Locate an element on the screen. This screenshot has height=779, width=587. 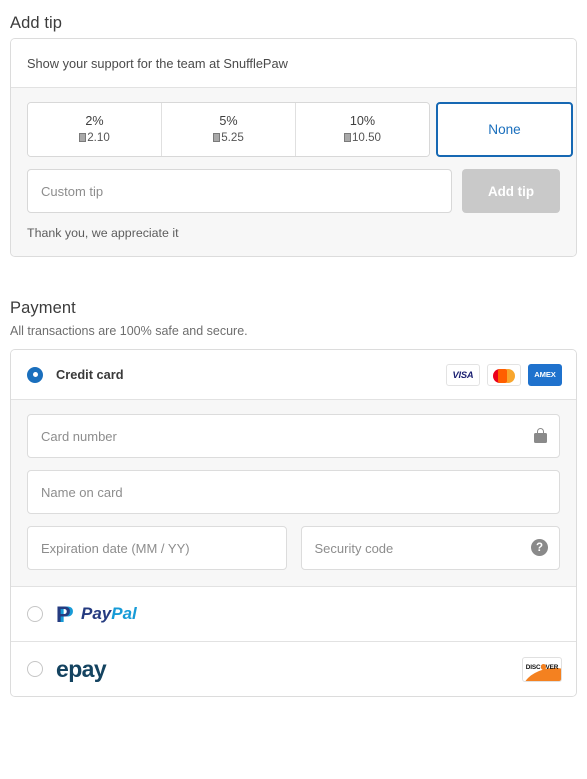
paypal-word-pay: Pay is located at coordinates (96, 613).